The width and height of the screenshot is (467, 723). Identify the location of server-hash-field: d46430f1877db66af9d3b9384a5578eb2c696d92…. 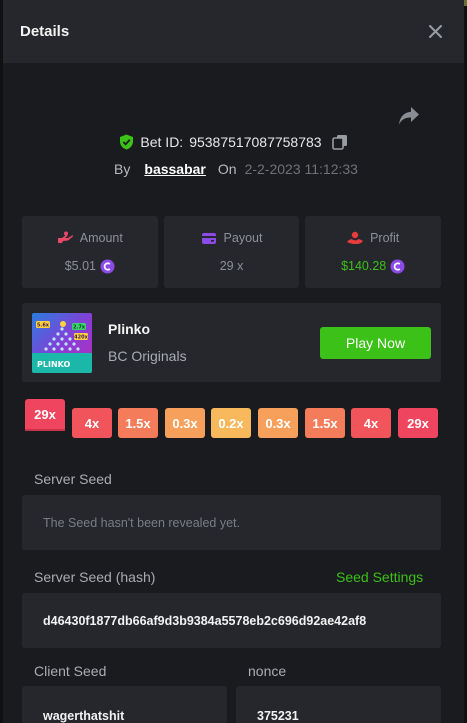
(231, 620).